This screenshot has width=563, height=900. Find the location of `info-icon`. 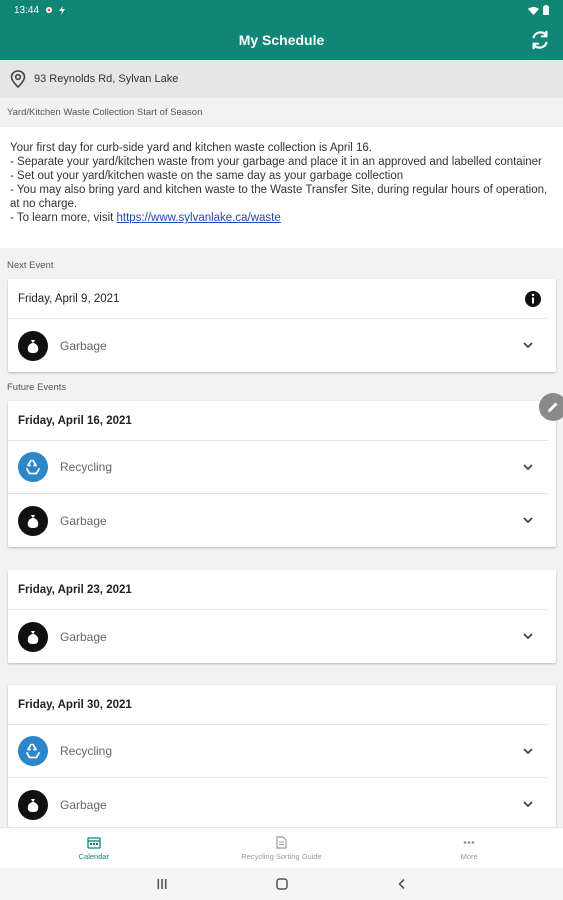

info-icon is located at coordinates (533, 299).